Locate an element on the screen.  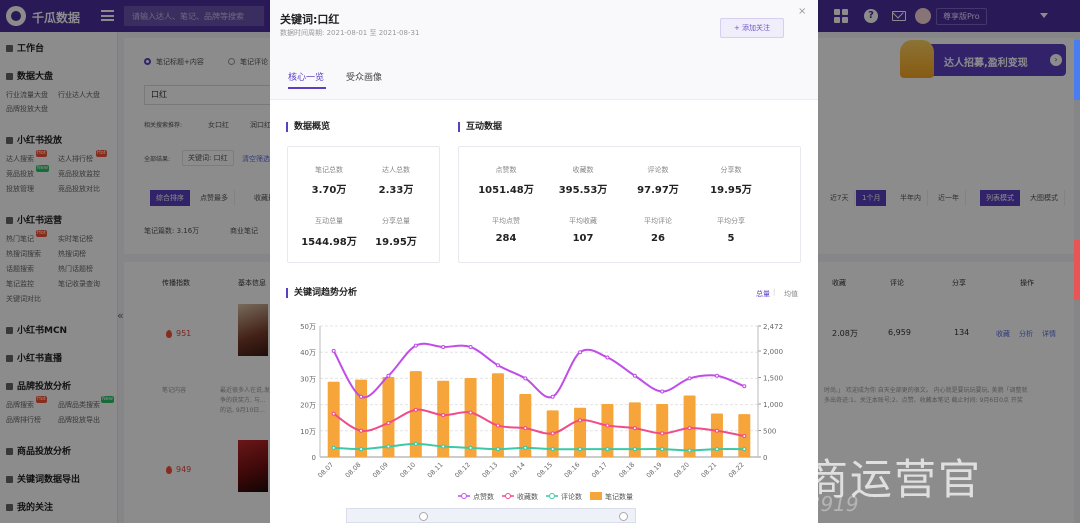
legend-label: 笔记数量 is located at coordinates (619, 496).